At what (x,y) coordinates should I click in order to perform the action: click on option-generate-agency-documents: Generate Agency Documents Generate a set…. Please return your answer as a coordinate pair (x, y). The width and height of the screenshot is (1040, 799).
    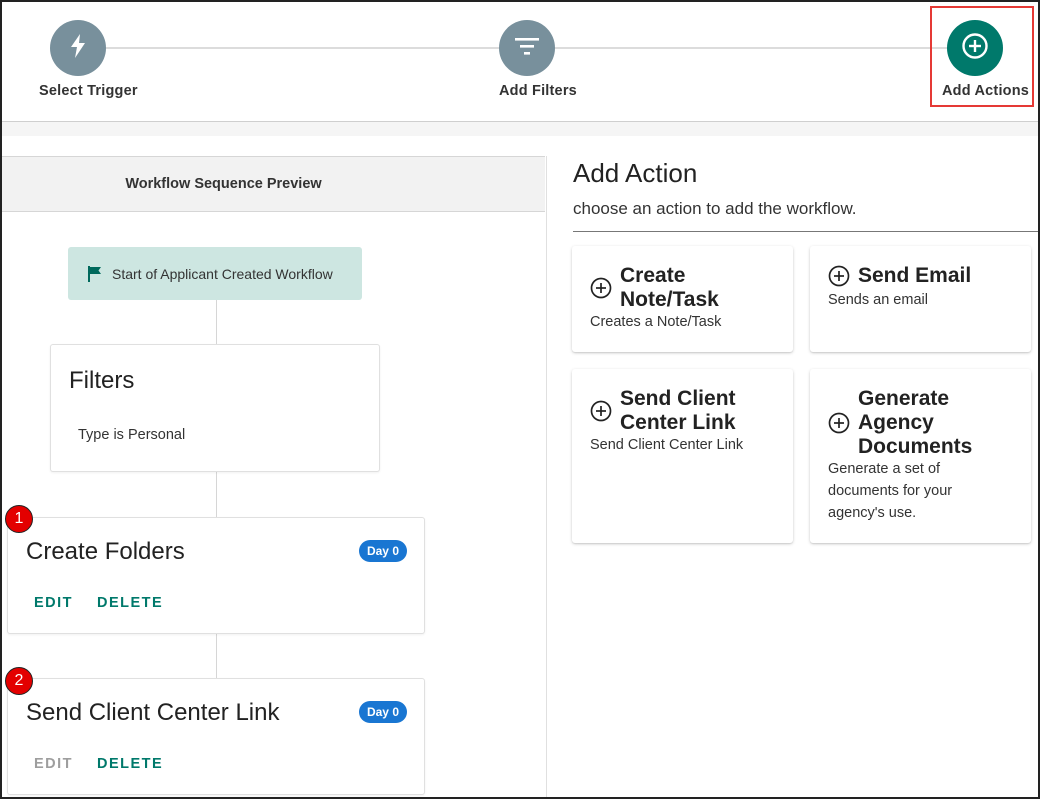
    Looking at the image, I should click on (920, 456).